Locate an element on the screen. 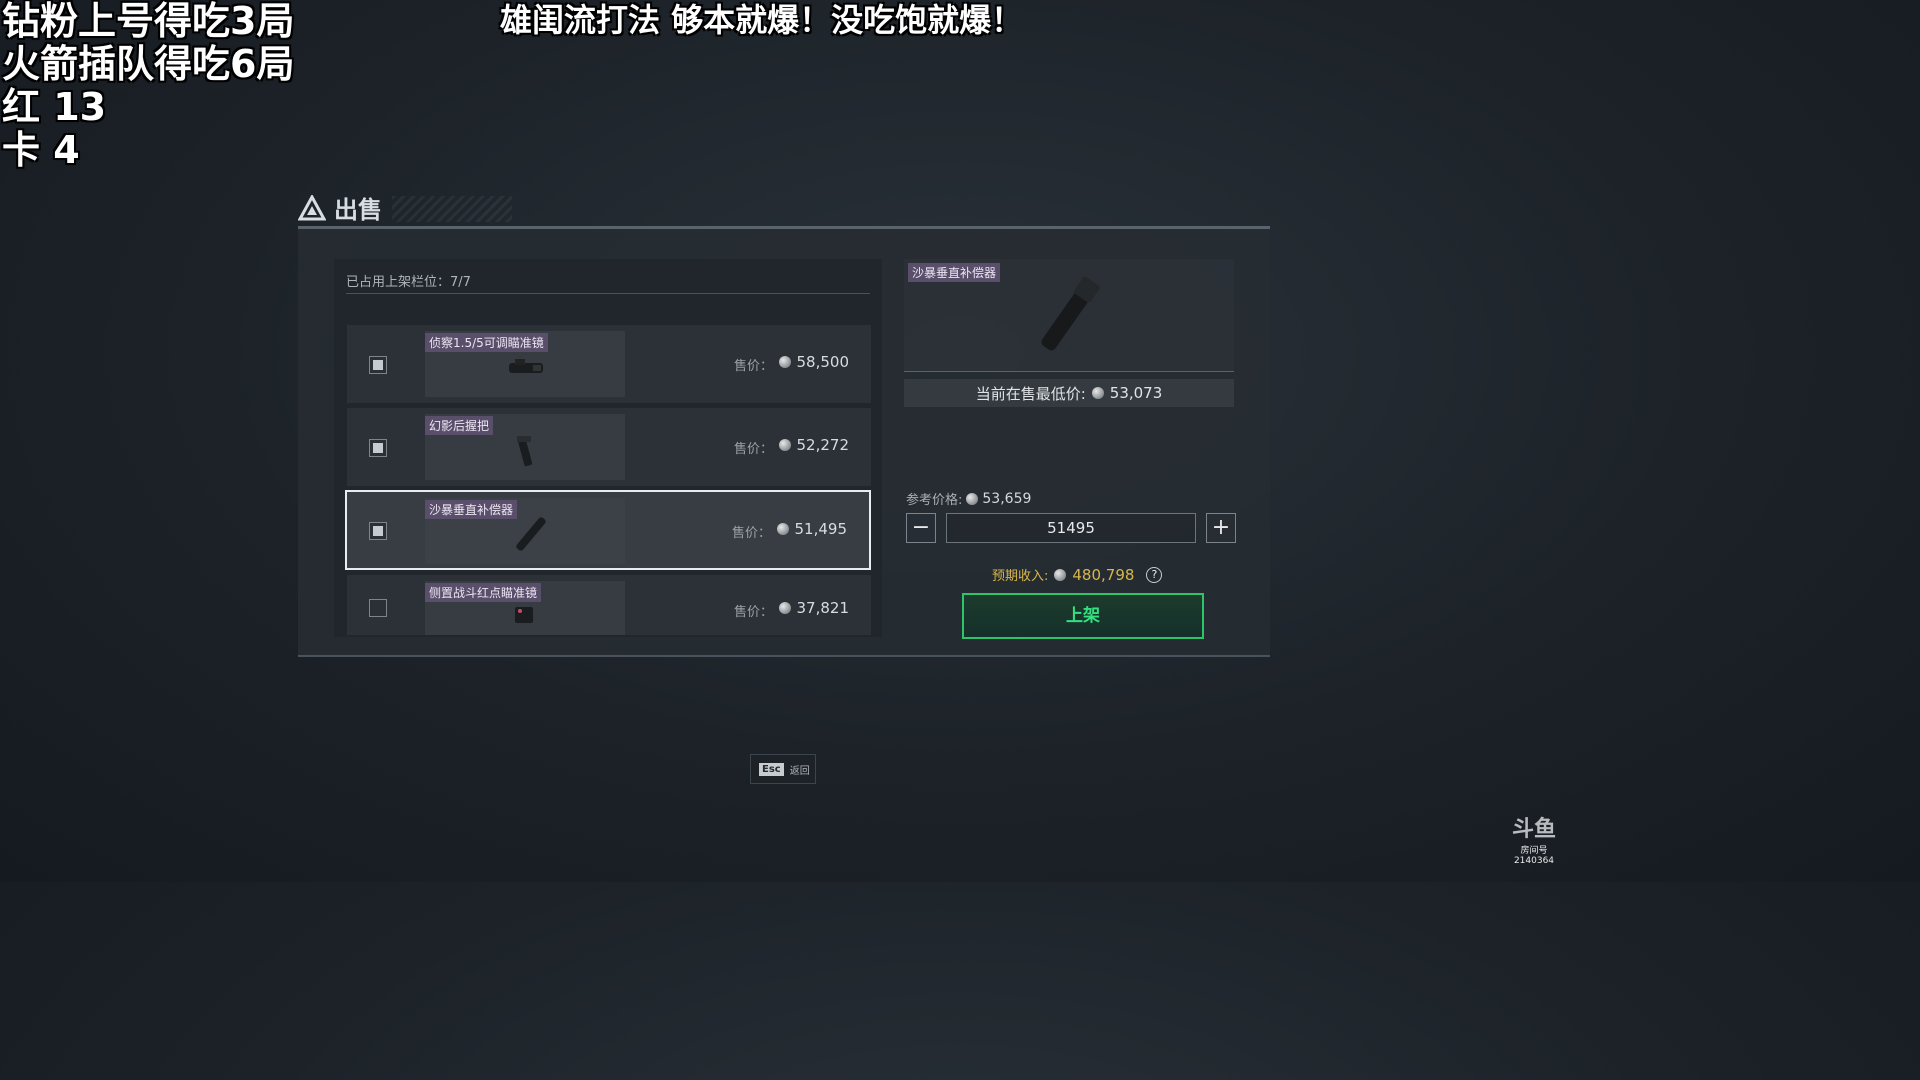  increase-button: + is located at coordinates (1221, 528).